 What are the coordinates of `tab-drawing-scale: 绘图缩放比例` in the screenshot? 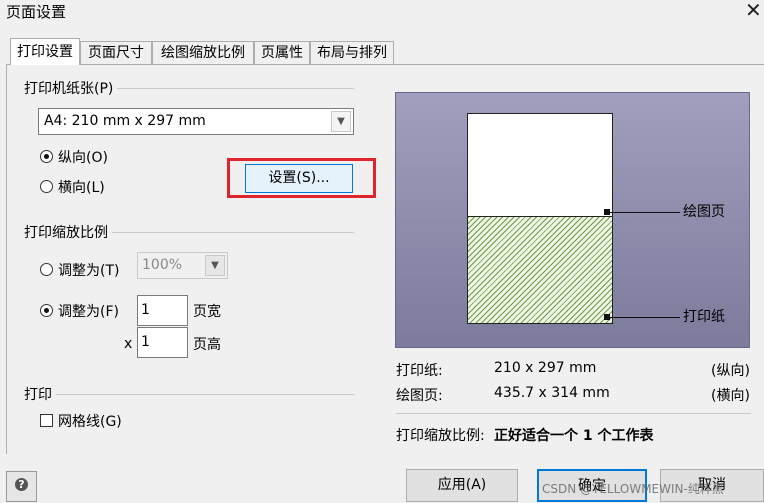 It's located at (203, 52).